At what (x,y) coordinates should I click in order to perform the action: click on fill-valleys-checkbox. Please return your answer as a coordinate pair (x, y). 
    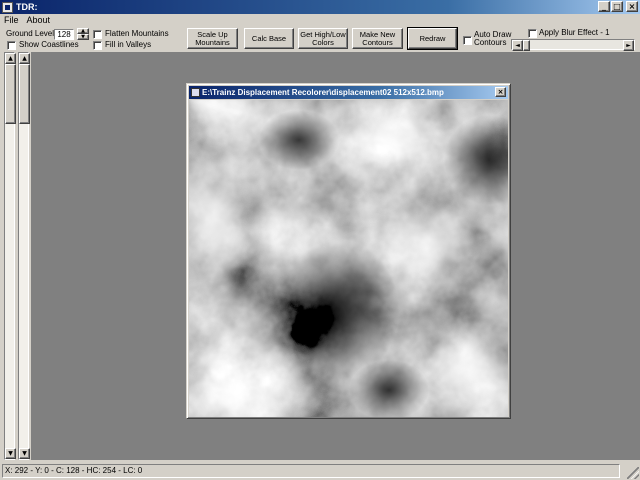
    Looking at the image, I should click on (97, 45).